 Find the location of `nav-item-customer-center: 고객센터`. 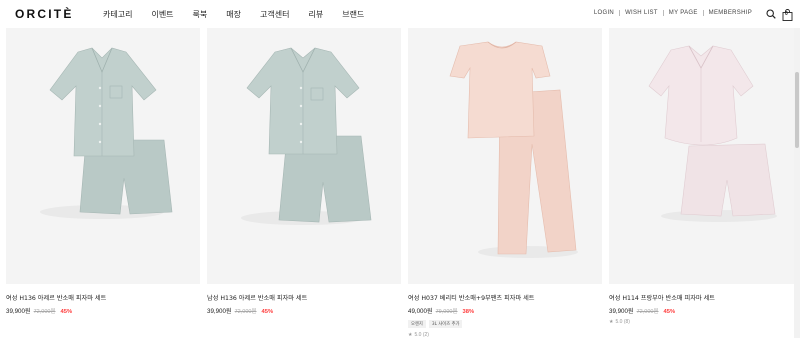

nav-item-customer-center: 고객센터 is located at coordinates (274, 14).